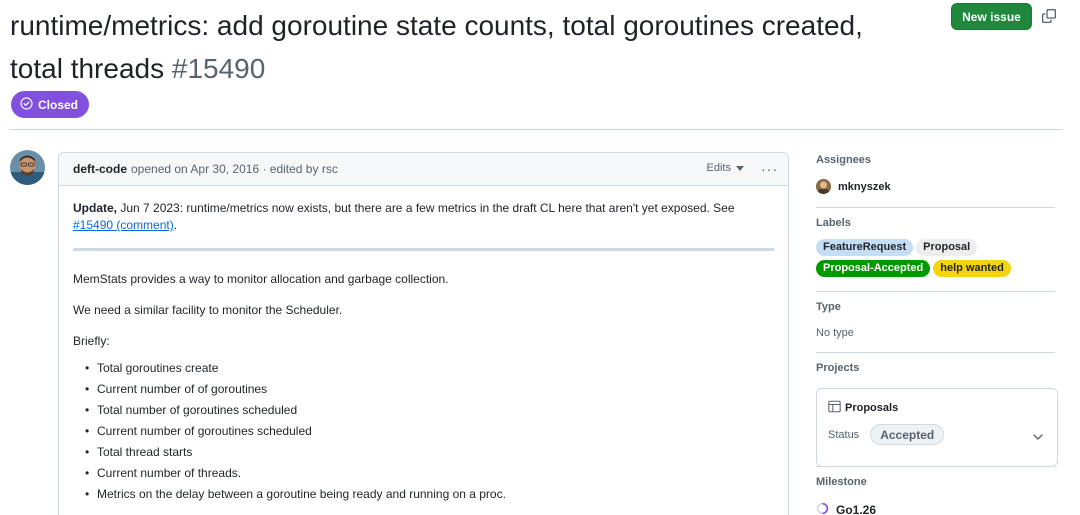 This screenshot has width=1080, height=515. I want to click on projects-heading: Projects, so click(936, 368).